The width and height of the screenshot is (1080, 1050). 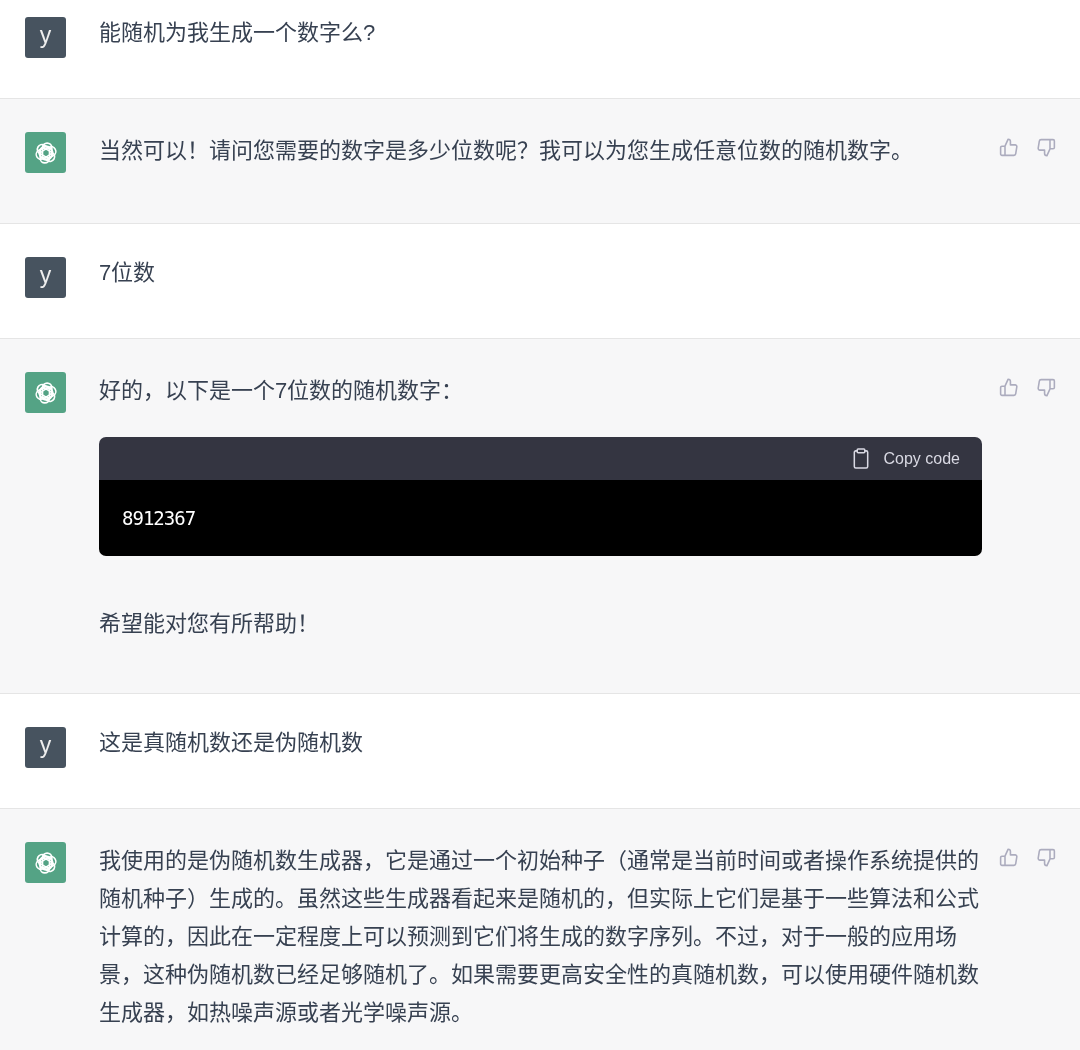 What do you see at coordinates (231, 743) in the screenshot?
I see `message-text: 这是真随机数还是伪随机数` at bounding box center [231, 743].